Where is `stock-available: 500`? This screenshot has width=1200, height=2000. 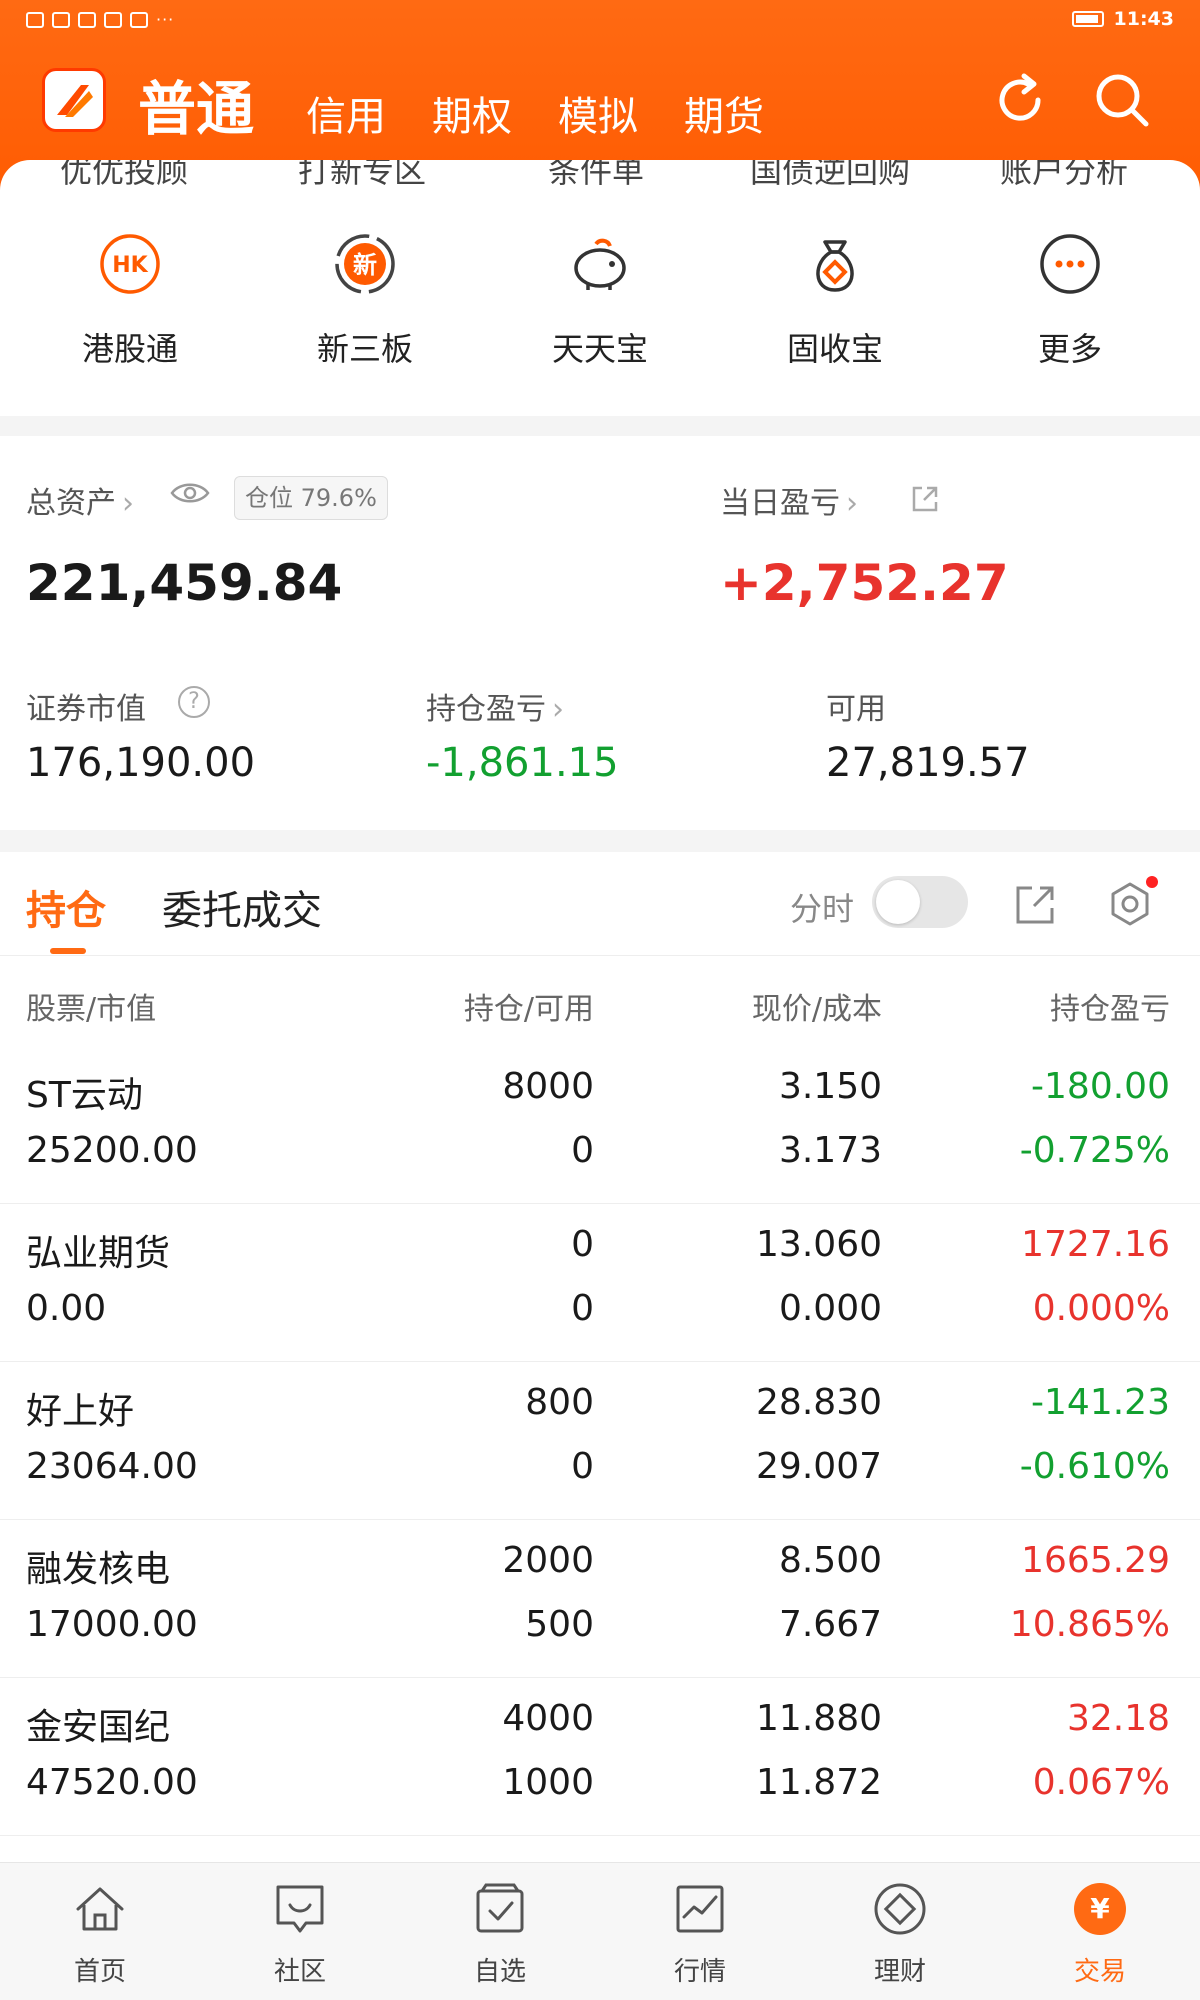 stock-available: 500 is located at coordinates (559, 1624).